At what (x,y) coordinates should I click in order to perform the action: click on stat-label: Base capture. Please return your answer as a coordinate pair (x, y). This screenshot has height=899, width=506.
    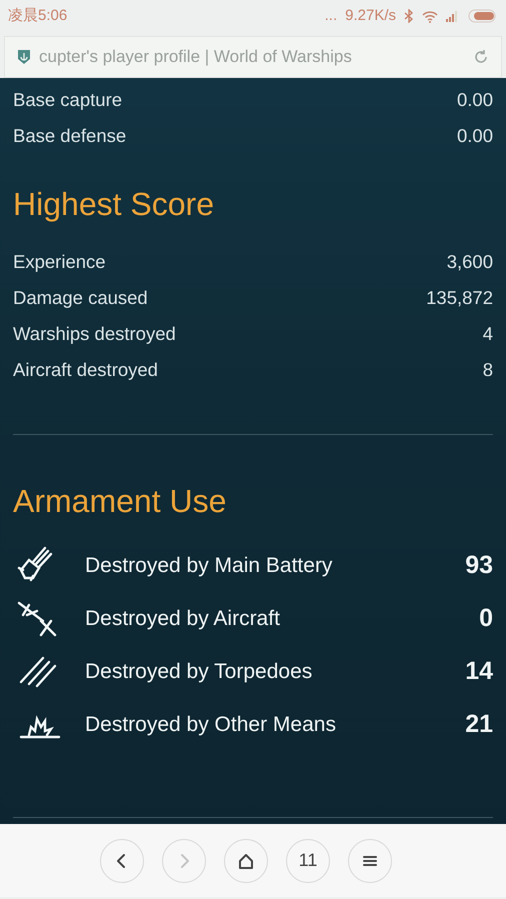
    Looking at the image, I should click on (67, 100).